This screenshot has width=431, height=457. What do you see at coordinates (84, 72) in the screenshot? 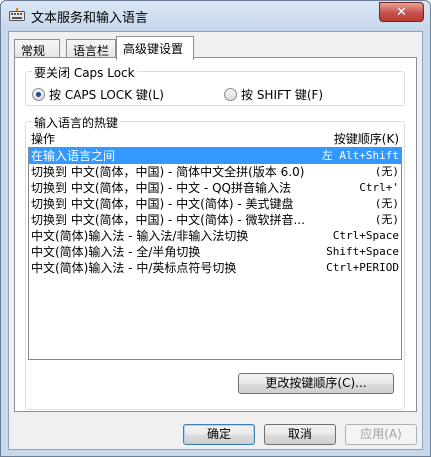
I see `capslock-group-label: 要关闭 Caps Lock` at bounding box center [84, 72].